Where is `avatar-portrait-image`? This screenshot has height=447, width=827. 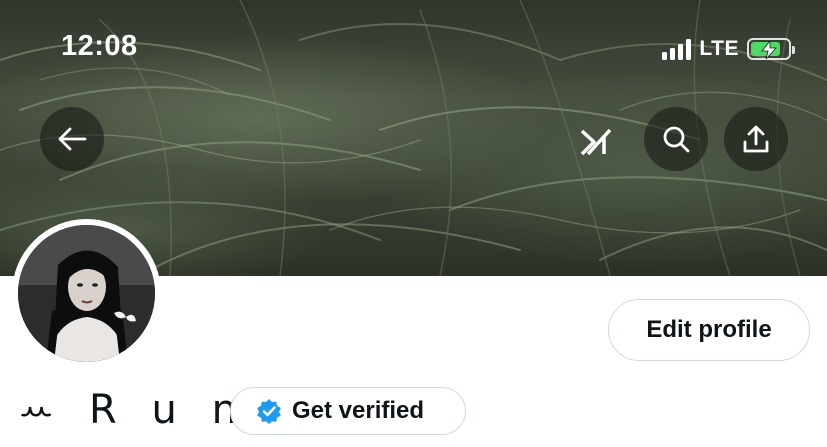 avatar-portrait-image is located at coordinates (86, 293).